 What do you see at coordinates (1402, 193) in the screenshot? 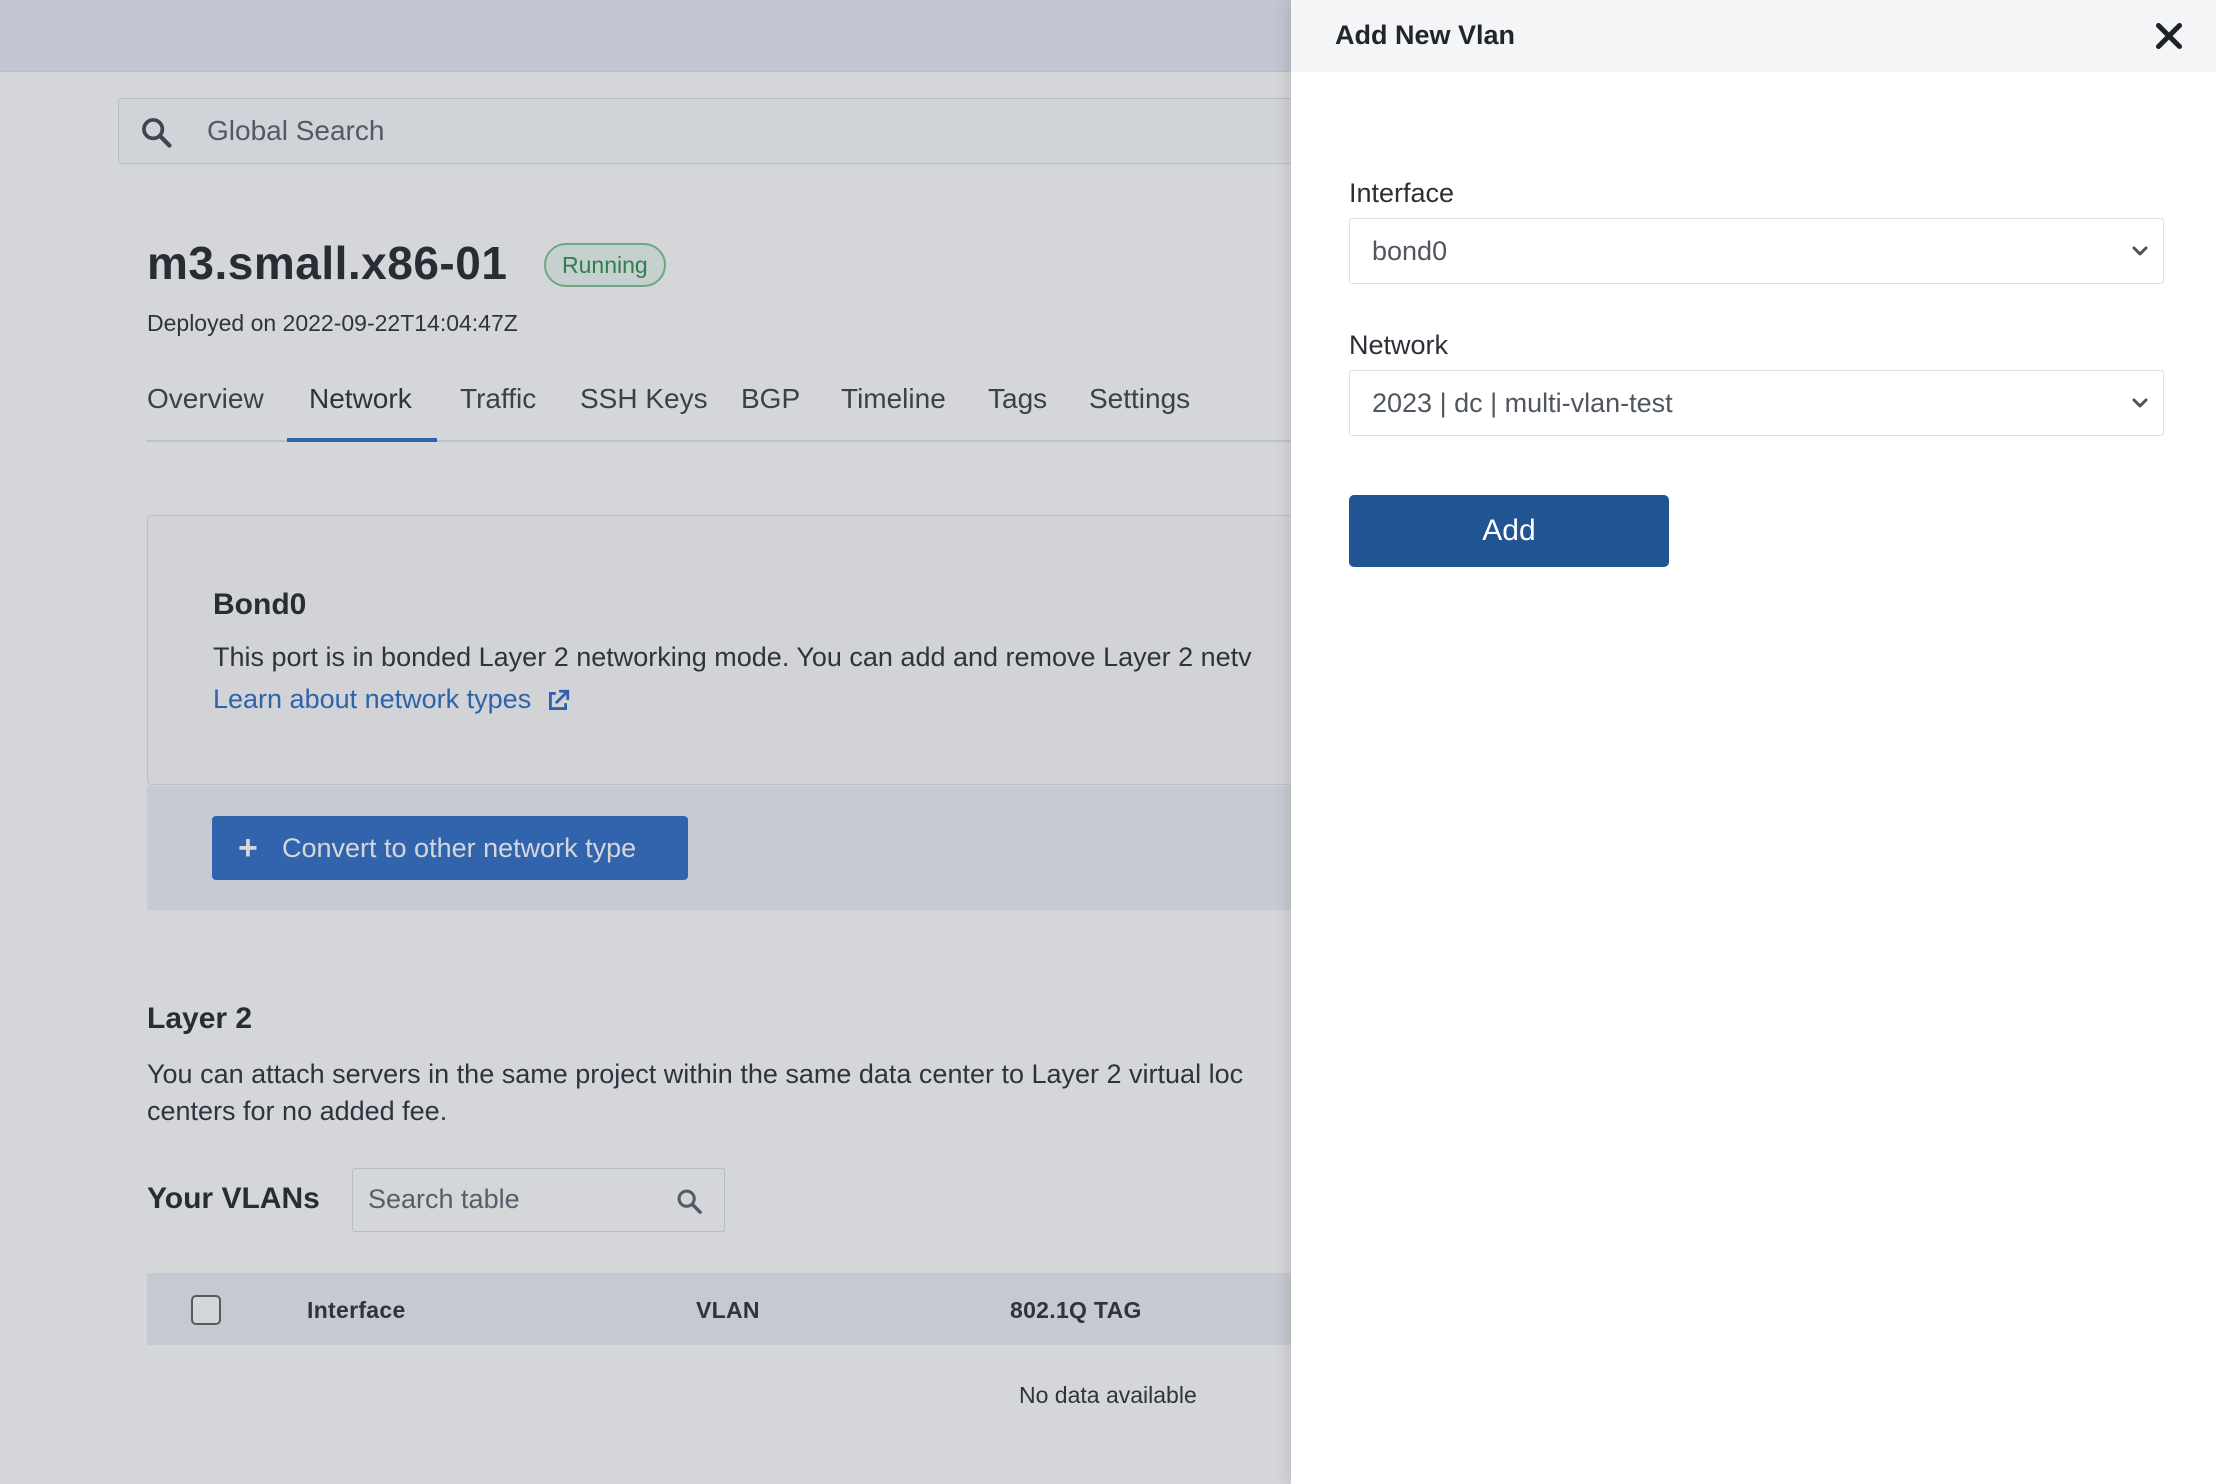
I see `interface-label: Interface` at bounding box center [1402, 193].